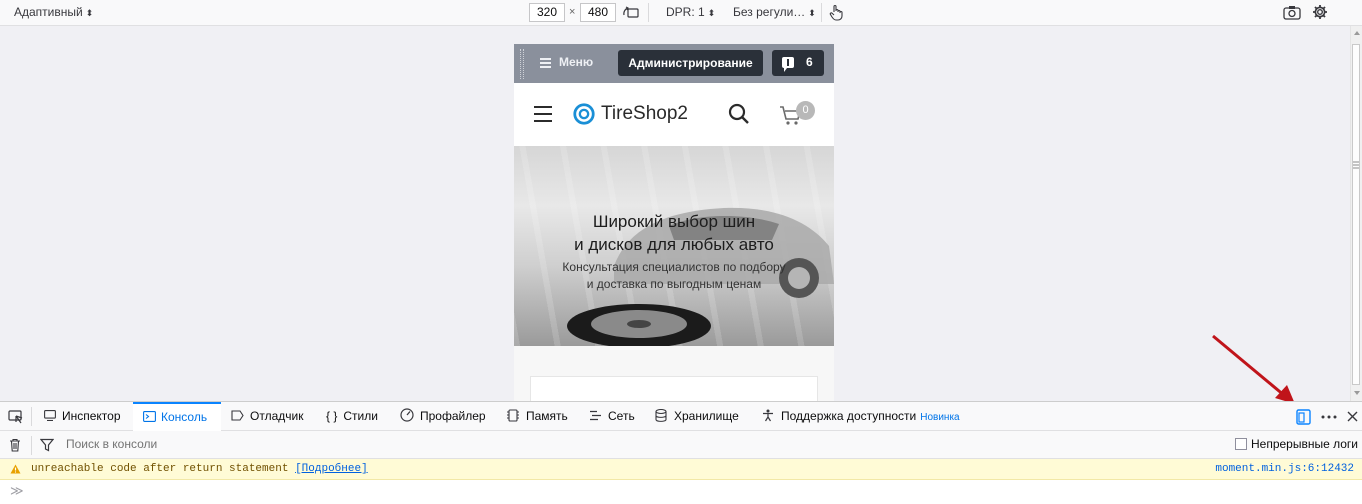  I want to click on device-selector: Адаптивный ⬍, so click(53, 12).